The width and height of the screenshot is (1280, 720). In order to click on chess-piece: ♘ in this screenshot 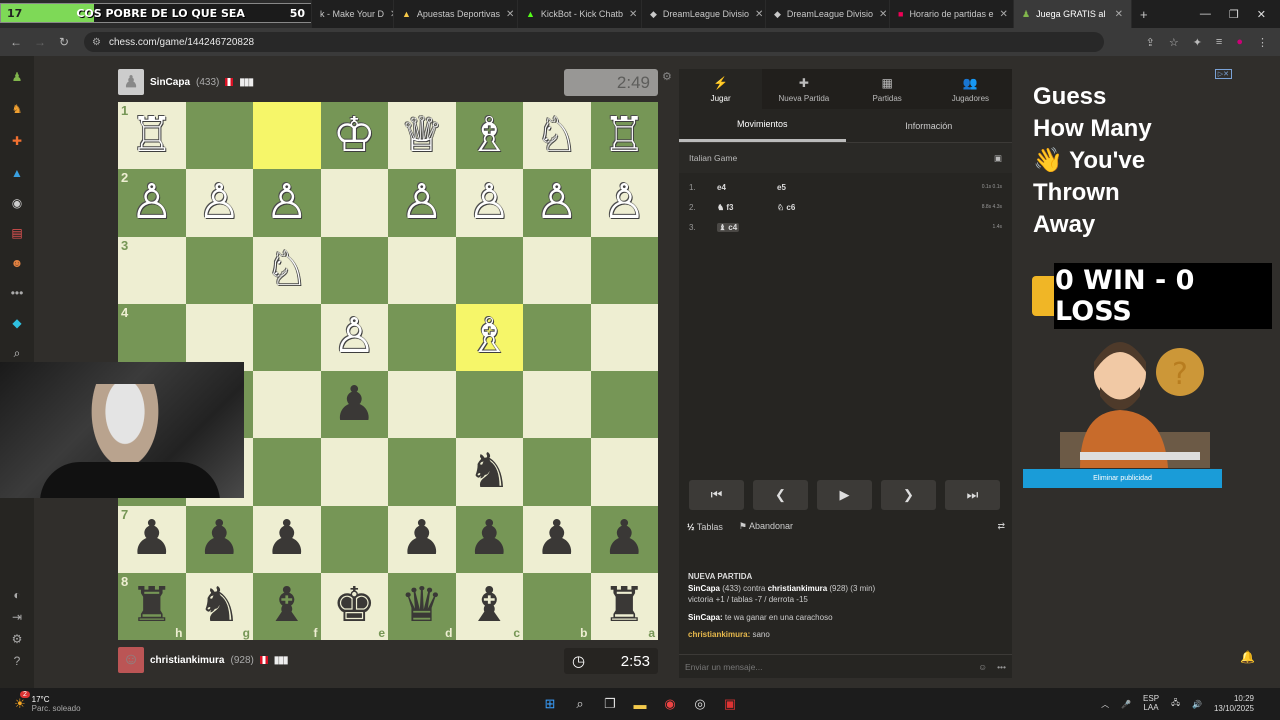, I will do `click(286, 270)`.